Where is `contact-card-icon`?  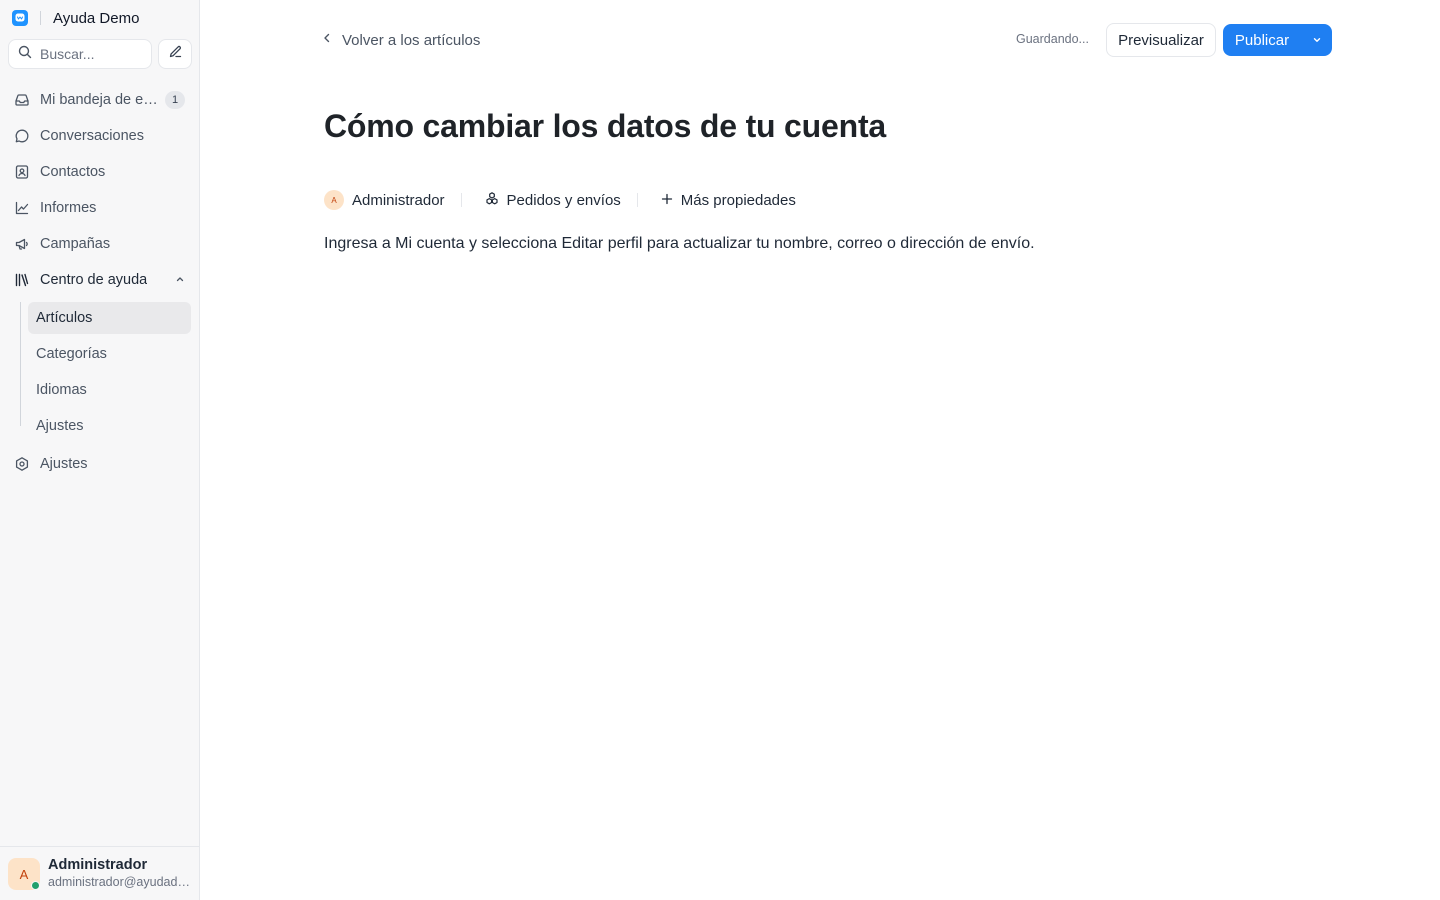 contact-card-icon is located at coordinates (22, 172).